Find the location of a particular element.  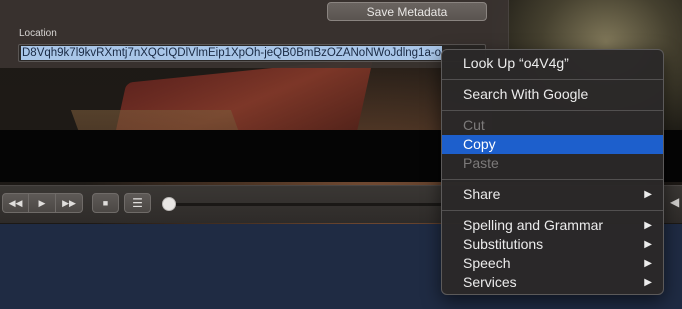

menu-item-label: Copy is located at coordinates (479, 144).